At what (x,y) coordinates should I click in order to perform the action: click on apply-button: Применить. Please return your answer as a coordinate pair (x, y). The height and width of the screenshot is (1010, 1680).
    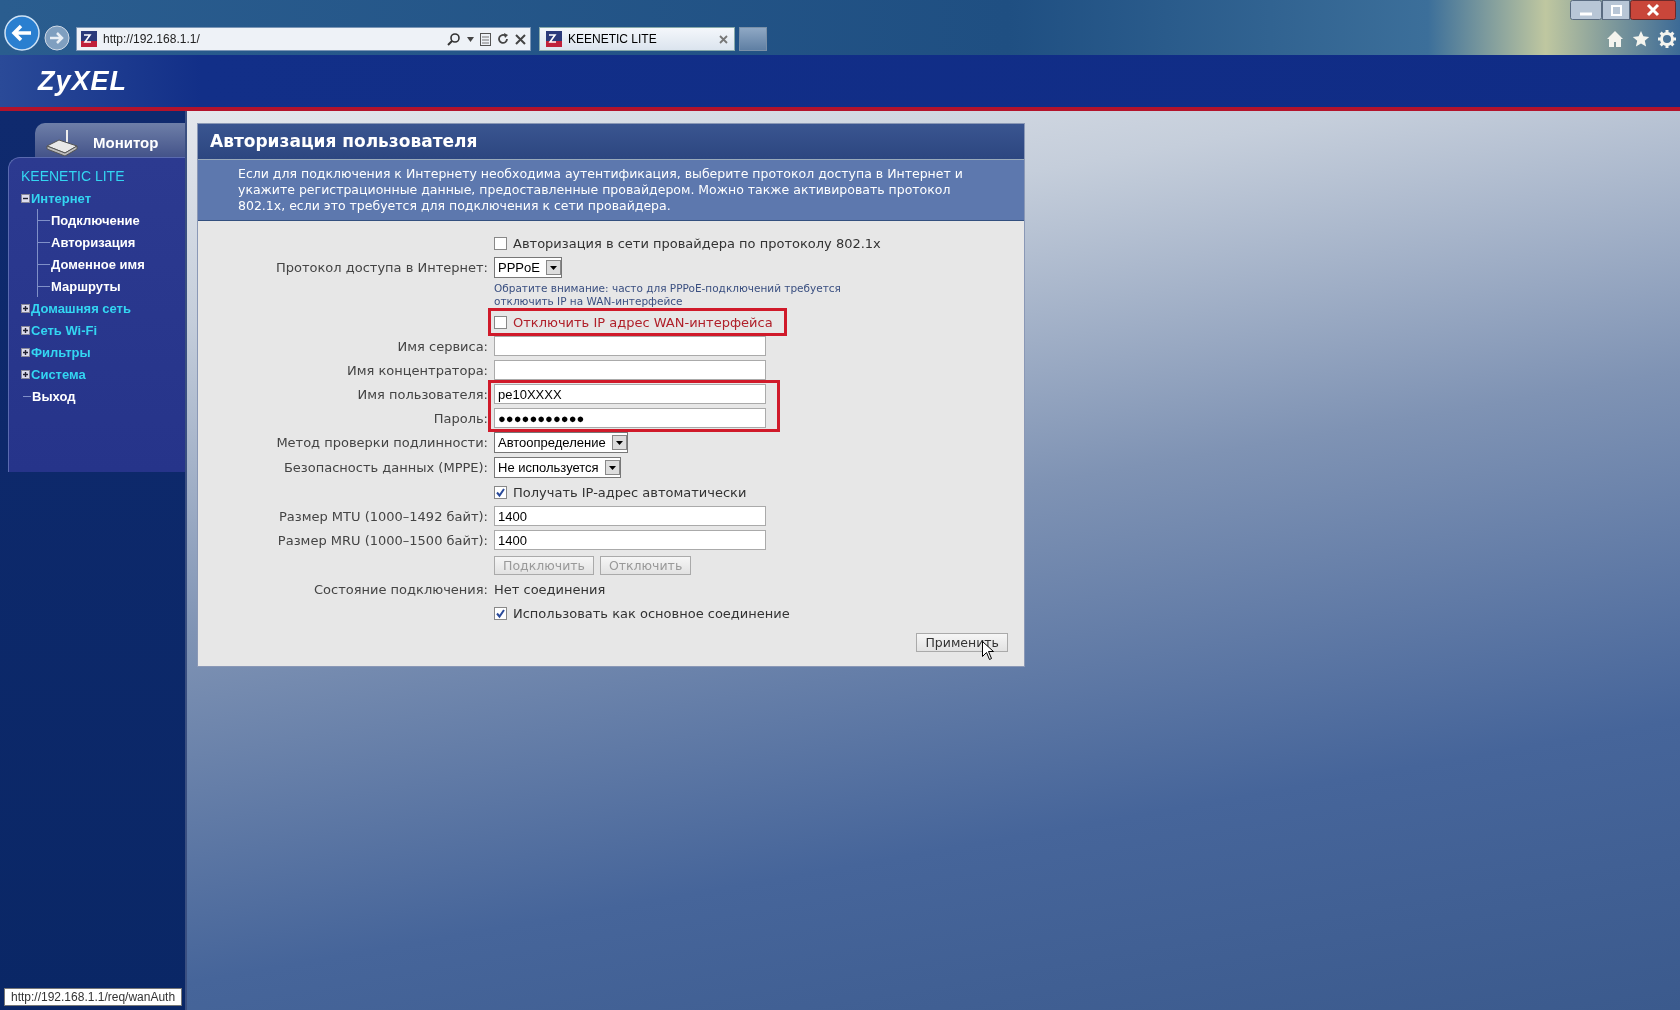
    Looking at the image, I should click on (962, 642).